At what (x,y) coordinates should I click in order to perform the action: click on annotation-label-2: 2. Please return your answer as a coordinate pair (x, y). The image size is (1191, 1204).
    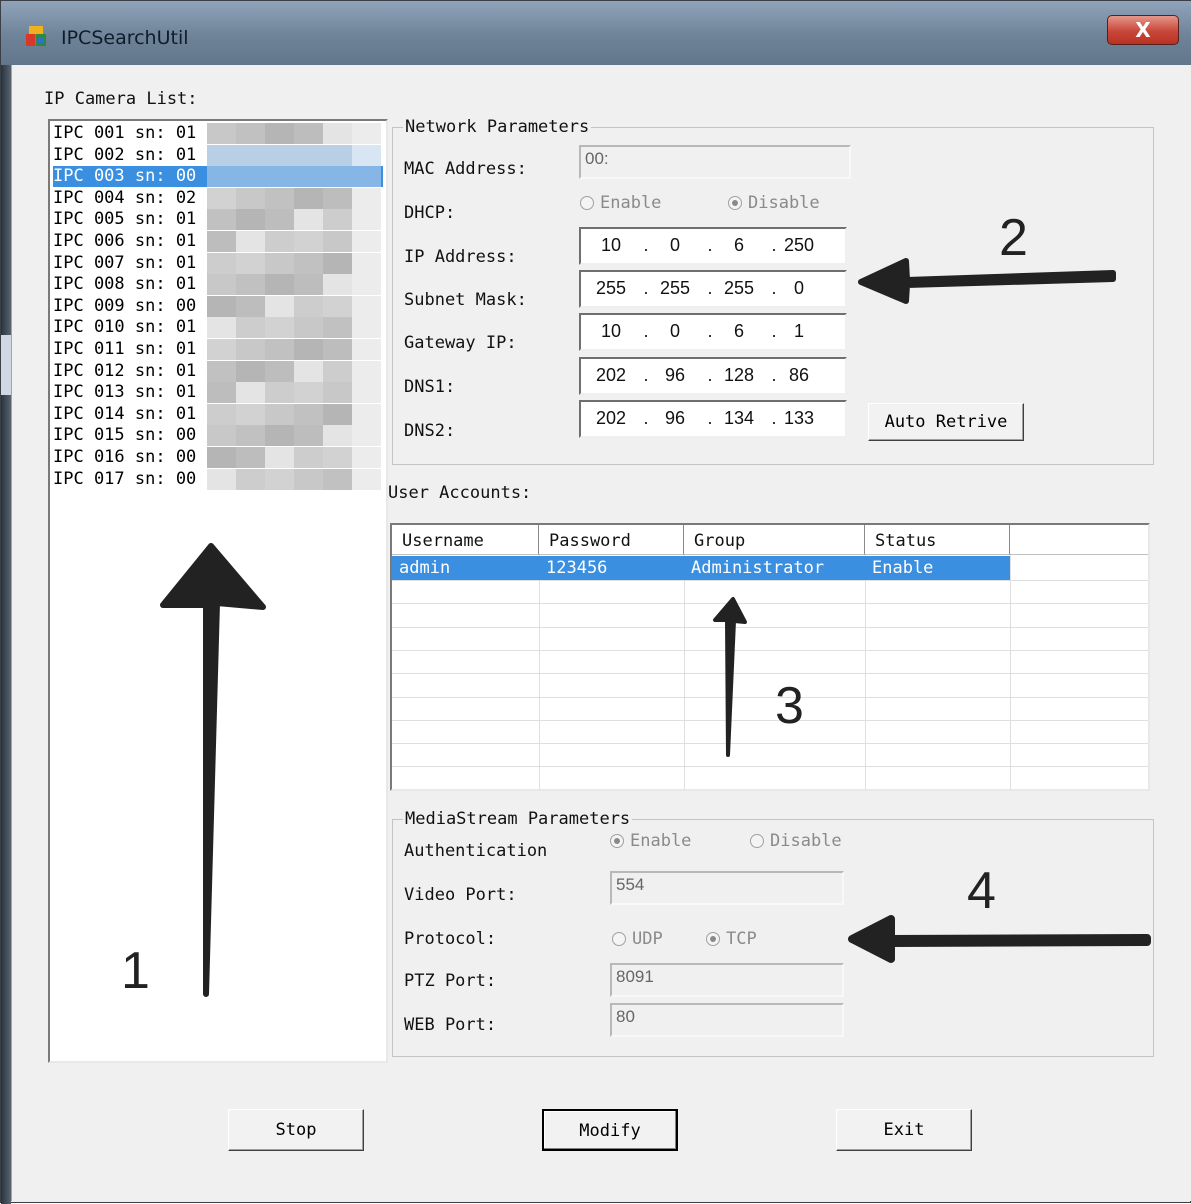
    Looking at the image, I should click on (1013, 238).